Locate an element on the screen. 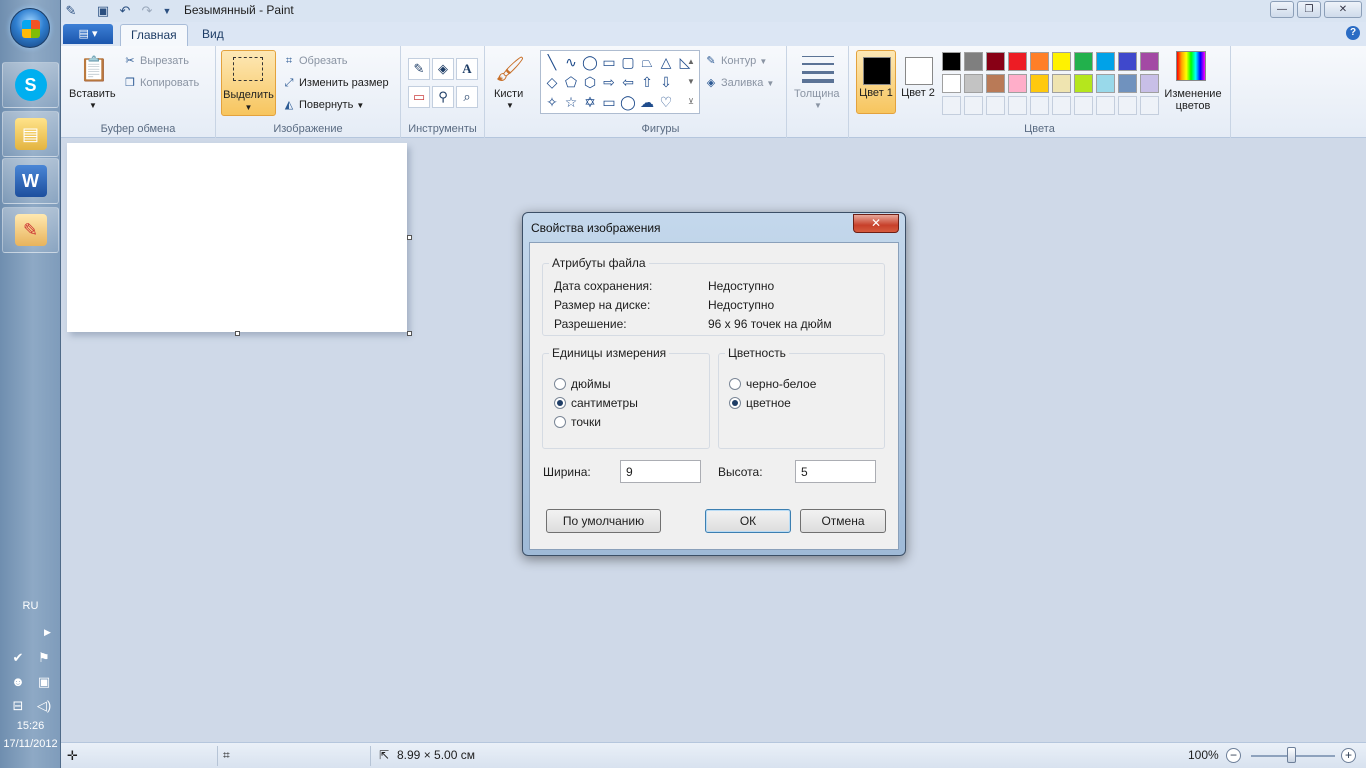  color1-button: Цвет 1 is located at coordinates (876, 82).